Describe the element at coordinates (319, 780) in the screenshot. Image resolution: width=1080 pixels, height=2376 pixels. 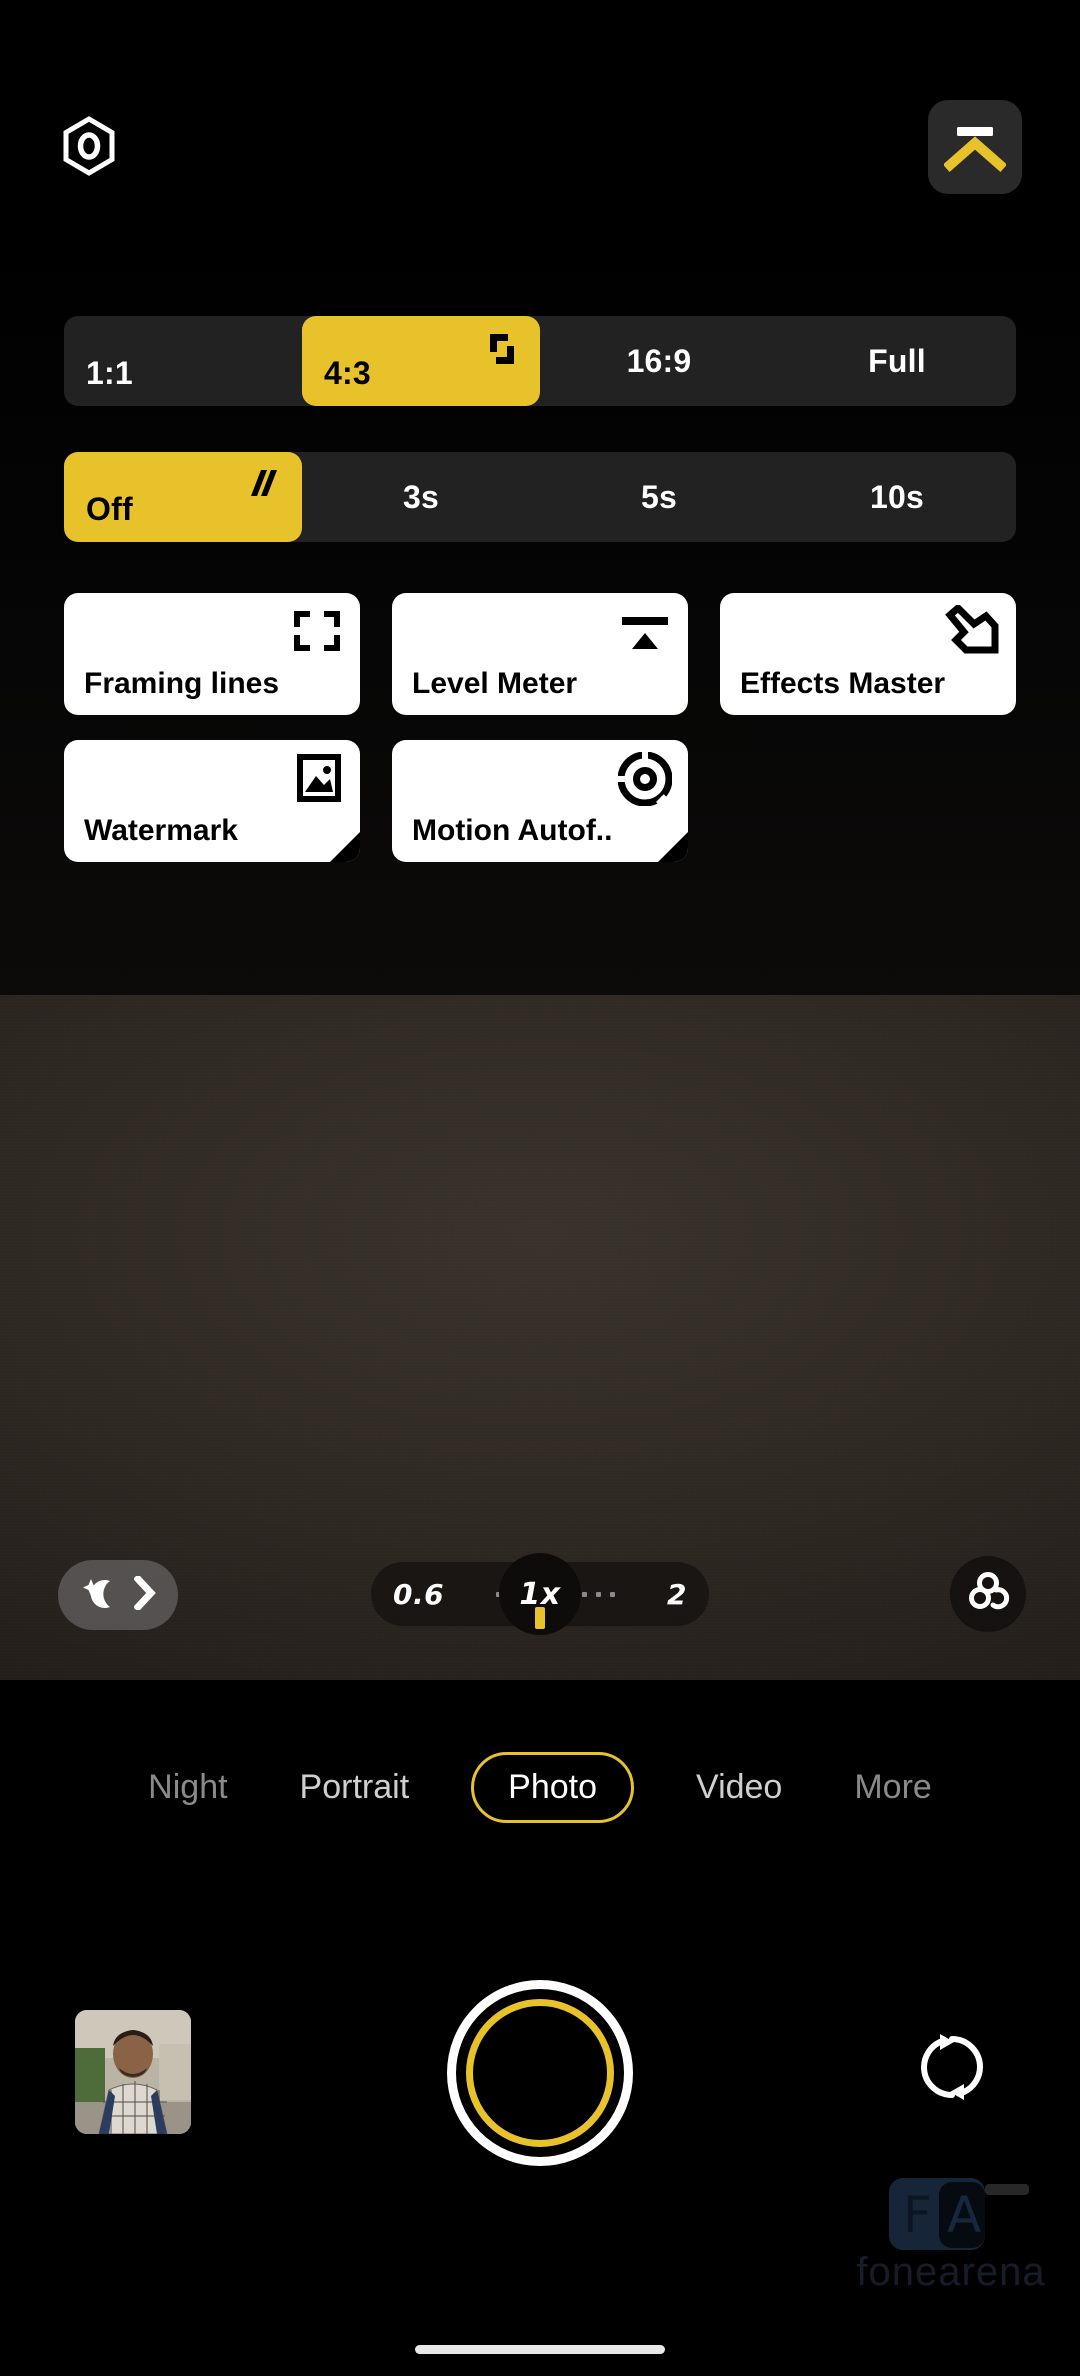
I see `image-watermark-icon` at that location.